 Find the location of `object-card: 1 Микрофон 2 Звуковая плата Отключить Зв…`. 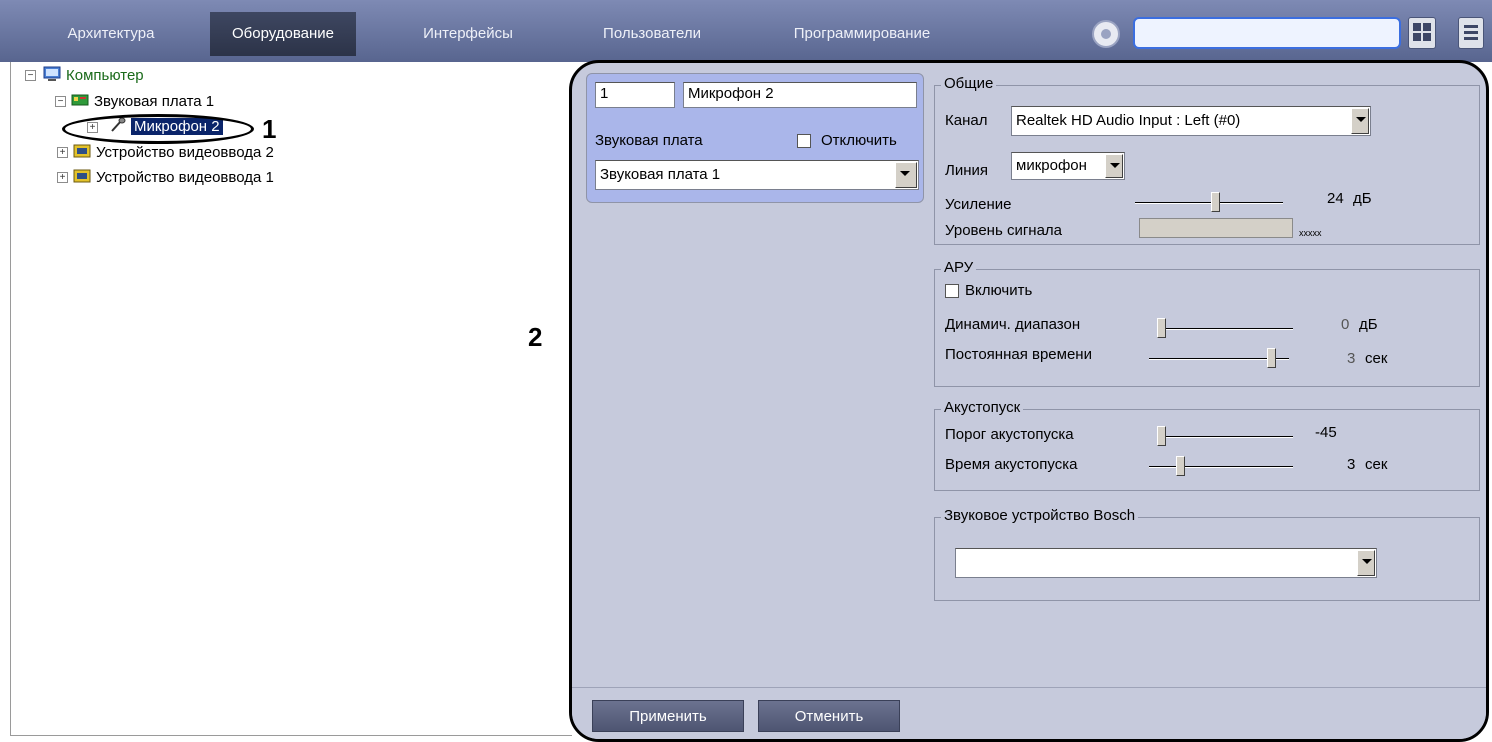

object-card: 1 Микрофон 2 Звуковая плата Отключить Зв… is located at coordinates (755, 138).